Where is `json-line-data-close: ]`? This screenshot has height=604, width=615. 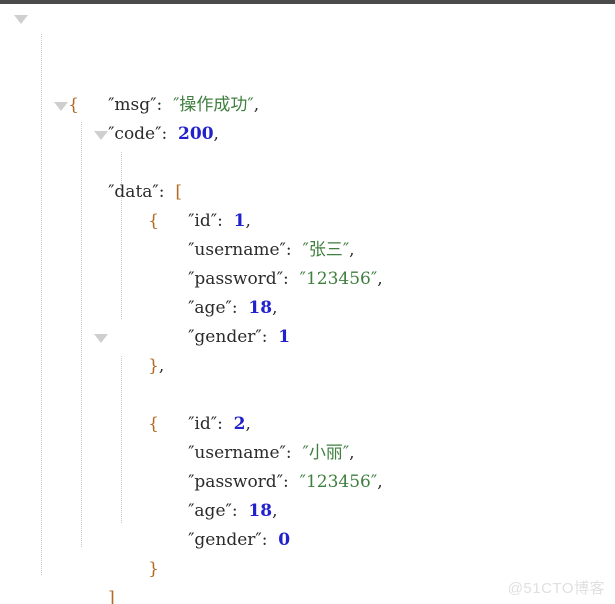 json-line-data-close: ] is located at coordinates (307, 565).